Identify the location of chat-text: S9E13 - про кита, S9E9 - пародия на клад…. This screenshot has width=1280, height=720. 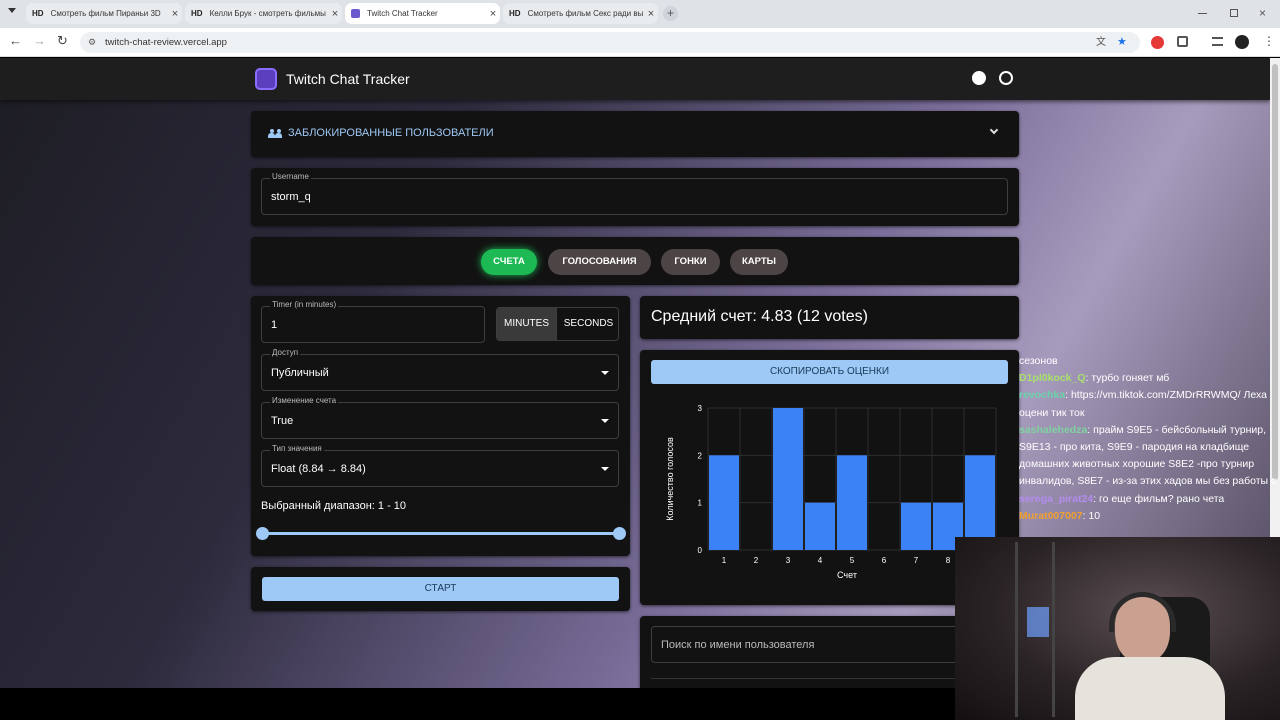
(1134, 447).